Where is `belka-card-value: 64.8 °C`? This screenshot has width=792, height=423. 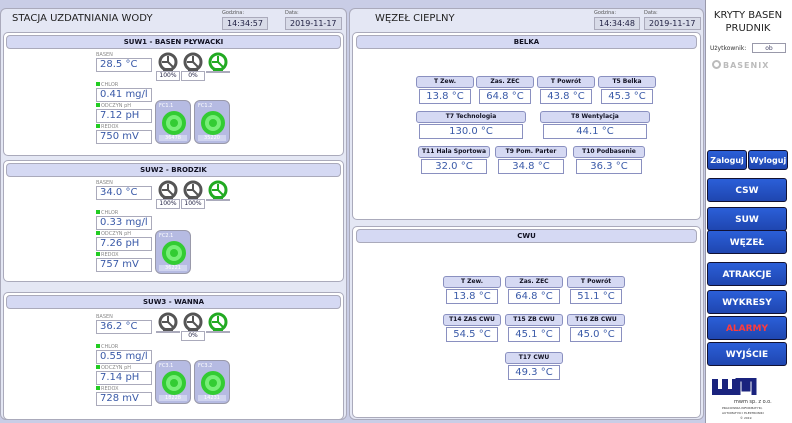
belka-card-value: 64.8 °C is located at coordinates (505, 96).